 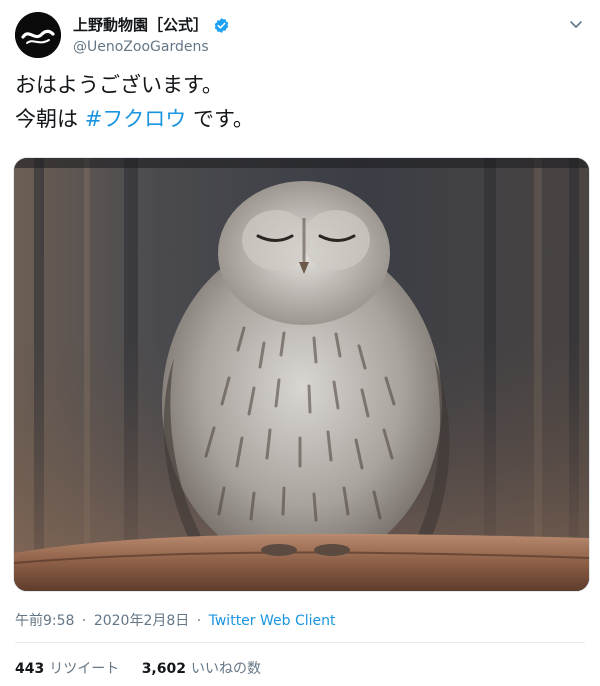 I want to click on tweet-line-2-suffix: です。, so click(x=220, y=119).